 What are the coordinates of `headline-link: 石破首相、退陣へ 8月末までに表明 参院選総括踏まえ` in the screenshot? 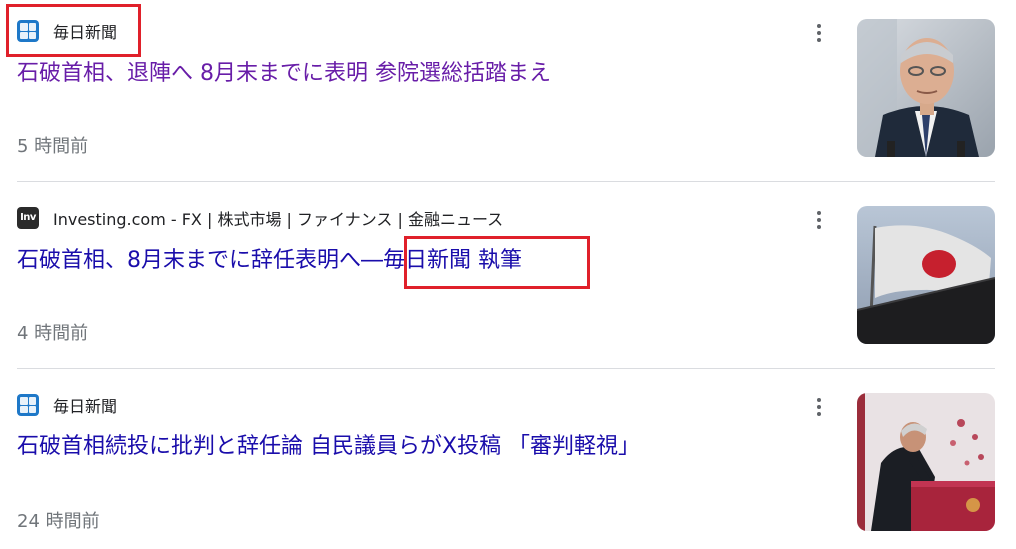 It's located at (284, 74).